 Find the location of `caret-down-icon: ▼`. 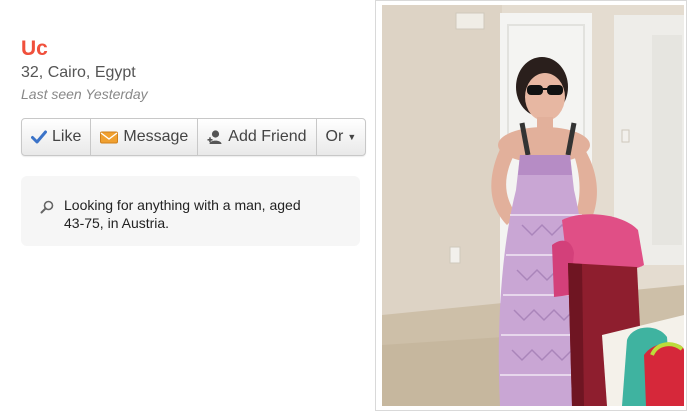

caret-down-icon: ▼ is located at coordinates (352, 137).